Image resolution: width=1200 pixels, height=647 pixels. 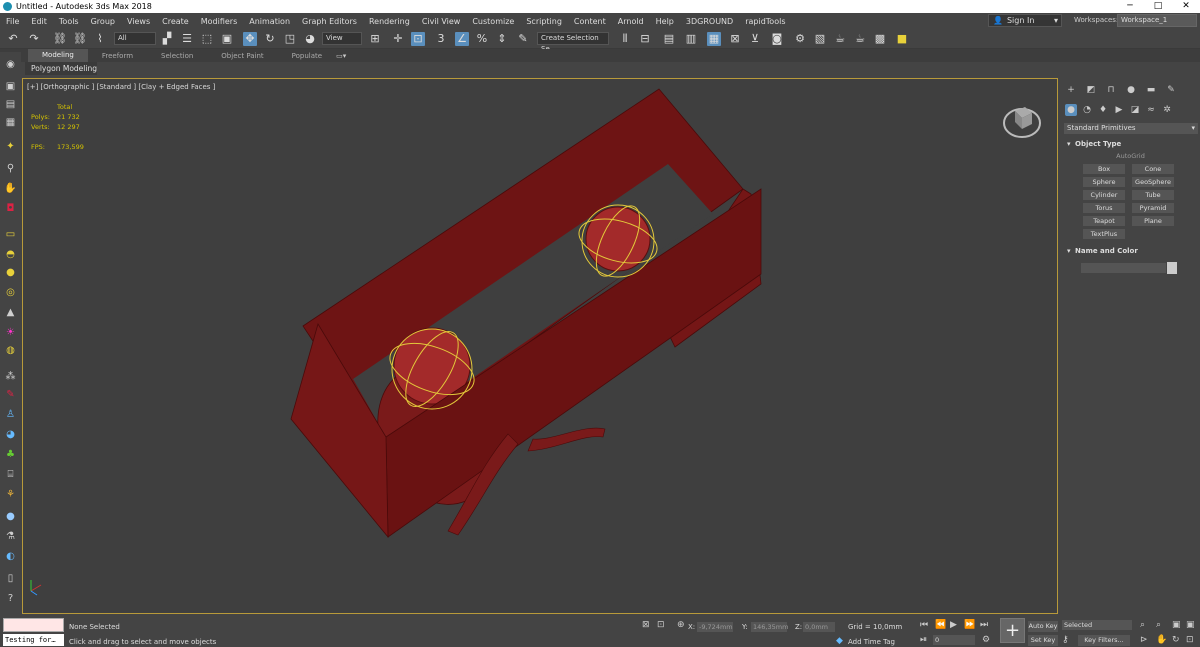 What do you see at coordinates (646, 625) in the screenshot?
I see `isolate-selection-icon: ⊠` at bounding box center [646, 625].